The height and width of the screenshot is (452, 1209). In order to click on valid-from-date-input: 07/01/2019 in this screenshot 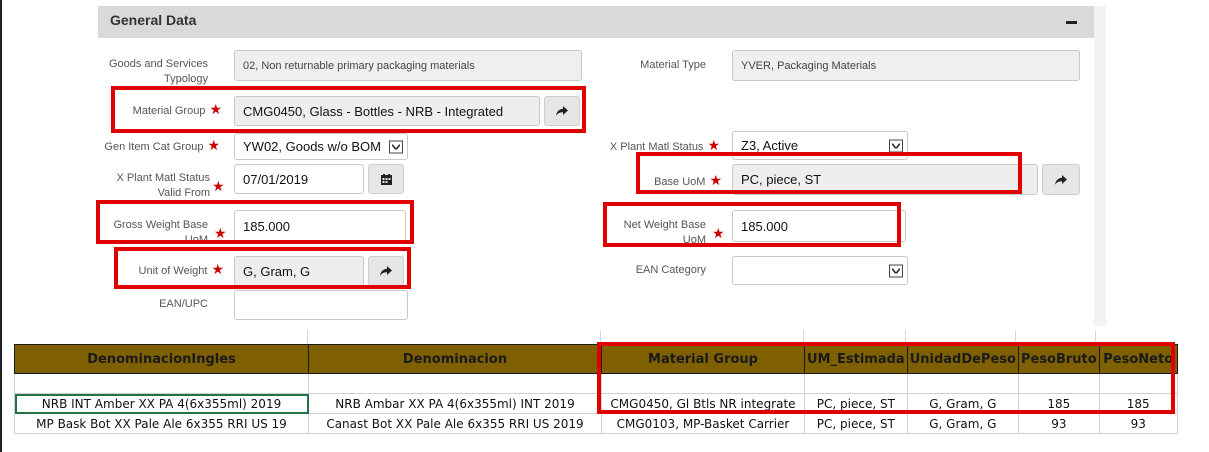, I will do `click(299, 179)`.